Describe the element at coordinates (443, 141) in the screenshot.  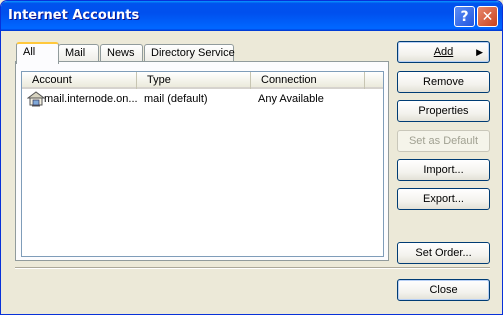
I see `set-as-default-button: Set as Default` at that location.